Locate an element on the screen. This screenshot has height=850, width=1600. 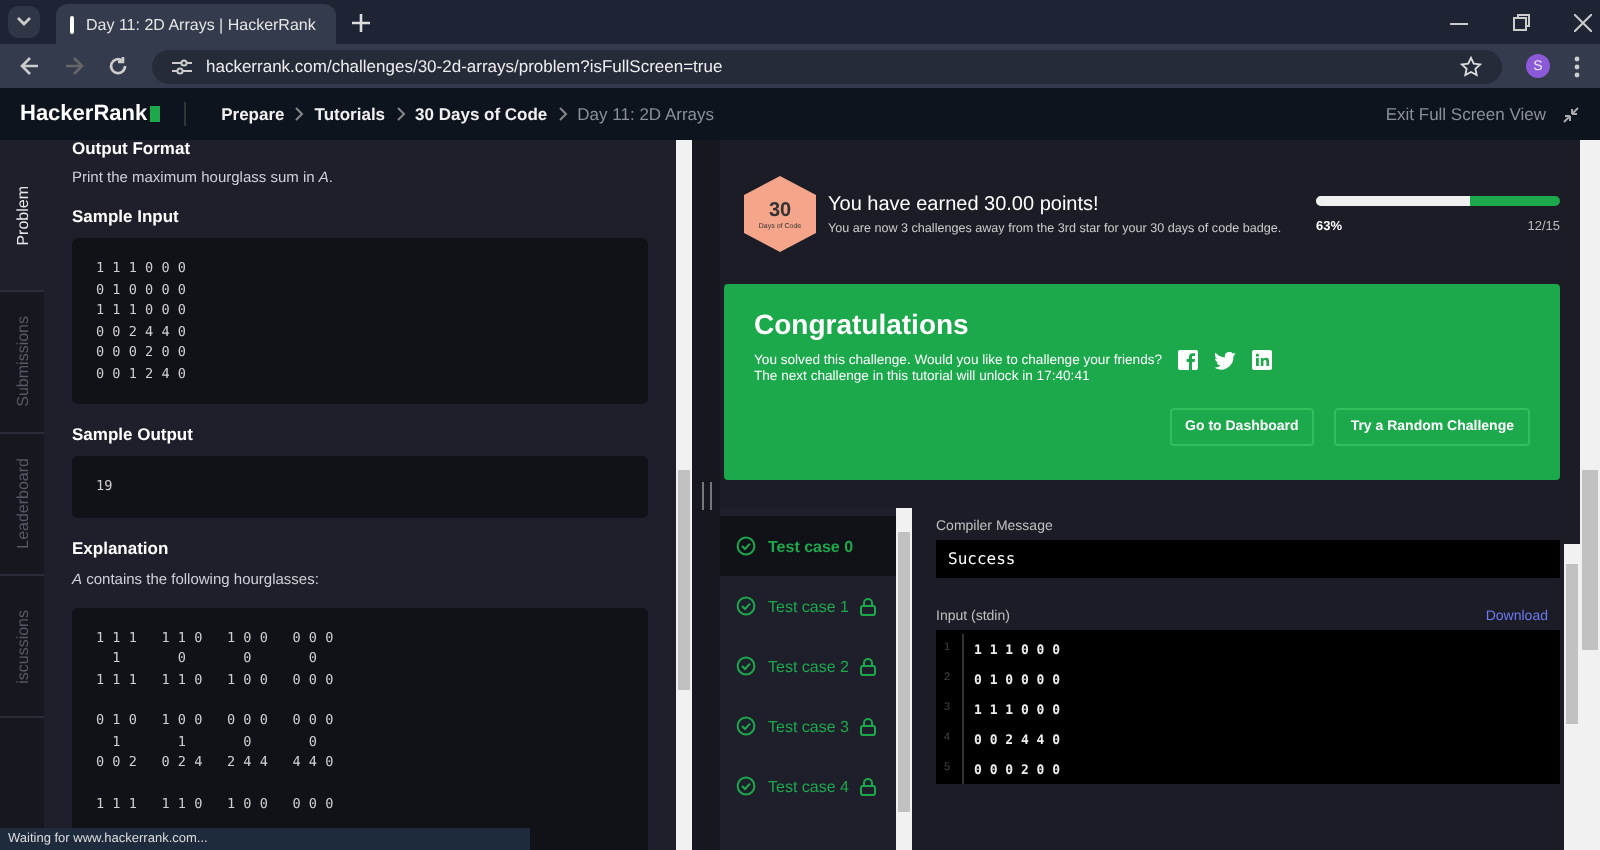
reload-icon is located at coordinates (118, 66).